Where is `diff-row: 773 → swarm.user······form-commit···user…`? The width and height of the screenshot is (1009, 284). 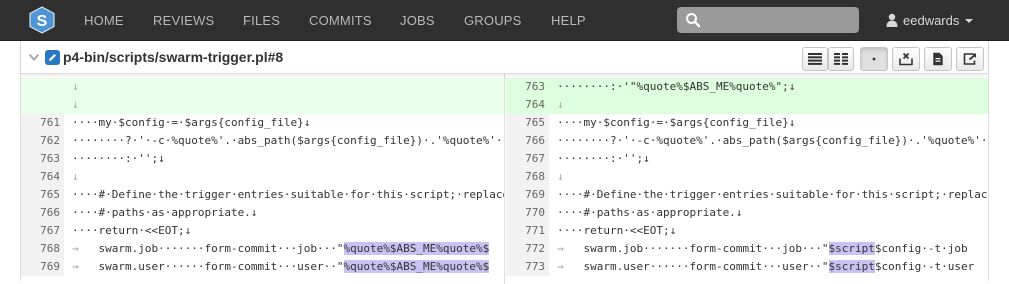 diff-row: 773 → swarm.user······form-commit···user… is located at coordinates (747, 267).